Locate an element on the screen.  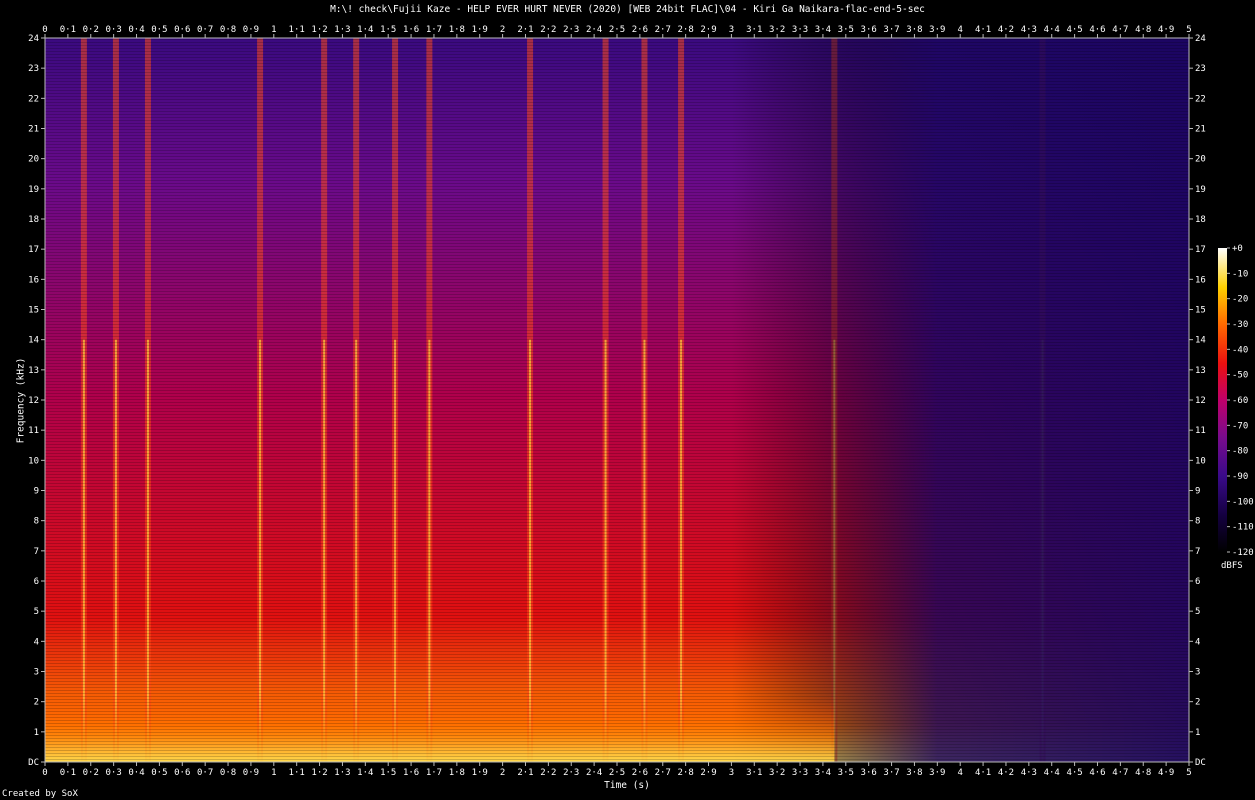
x-tick-label: 2·5 is located at coordinates (617, 30).